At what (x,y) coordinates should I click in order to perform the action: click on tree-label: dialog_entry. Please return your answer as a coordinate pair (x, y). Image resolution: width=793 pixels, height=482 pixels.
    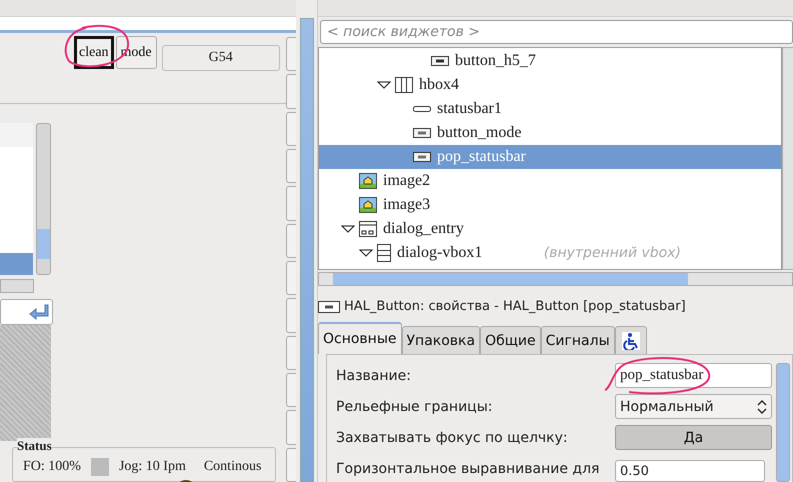
    Looking at the image, I should click on (423, 229).